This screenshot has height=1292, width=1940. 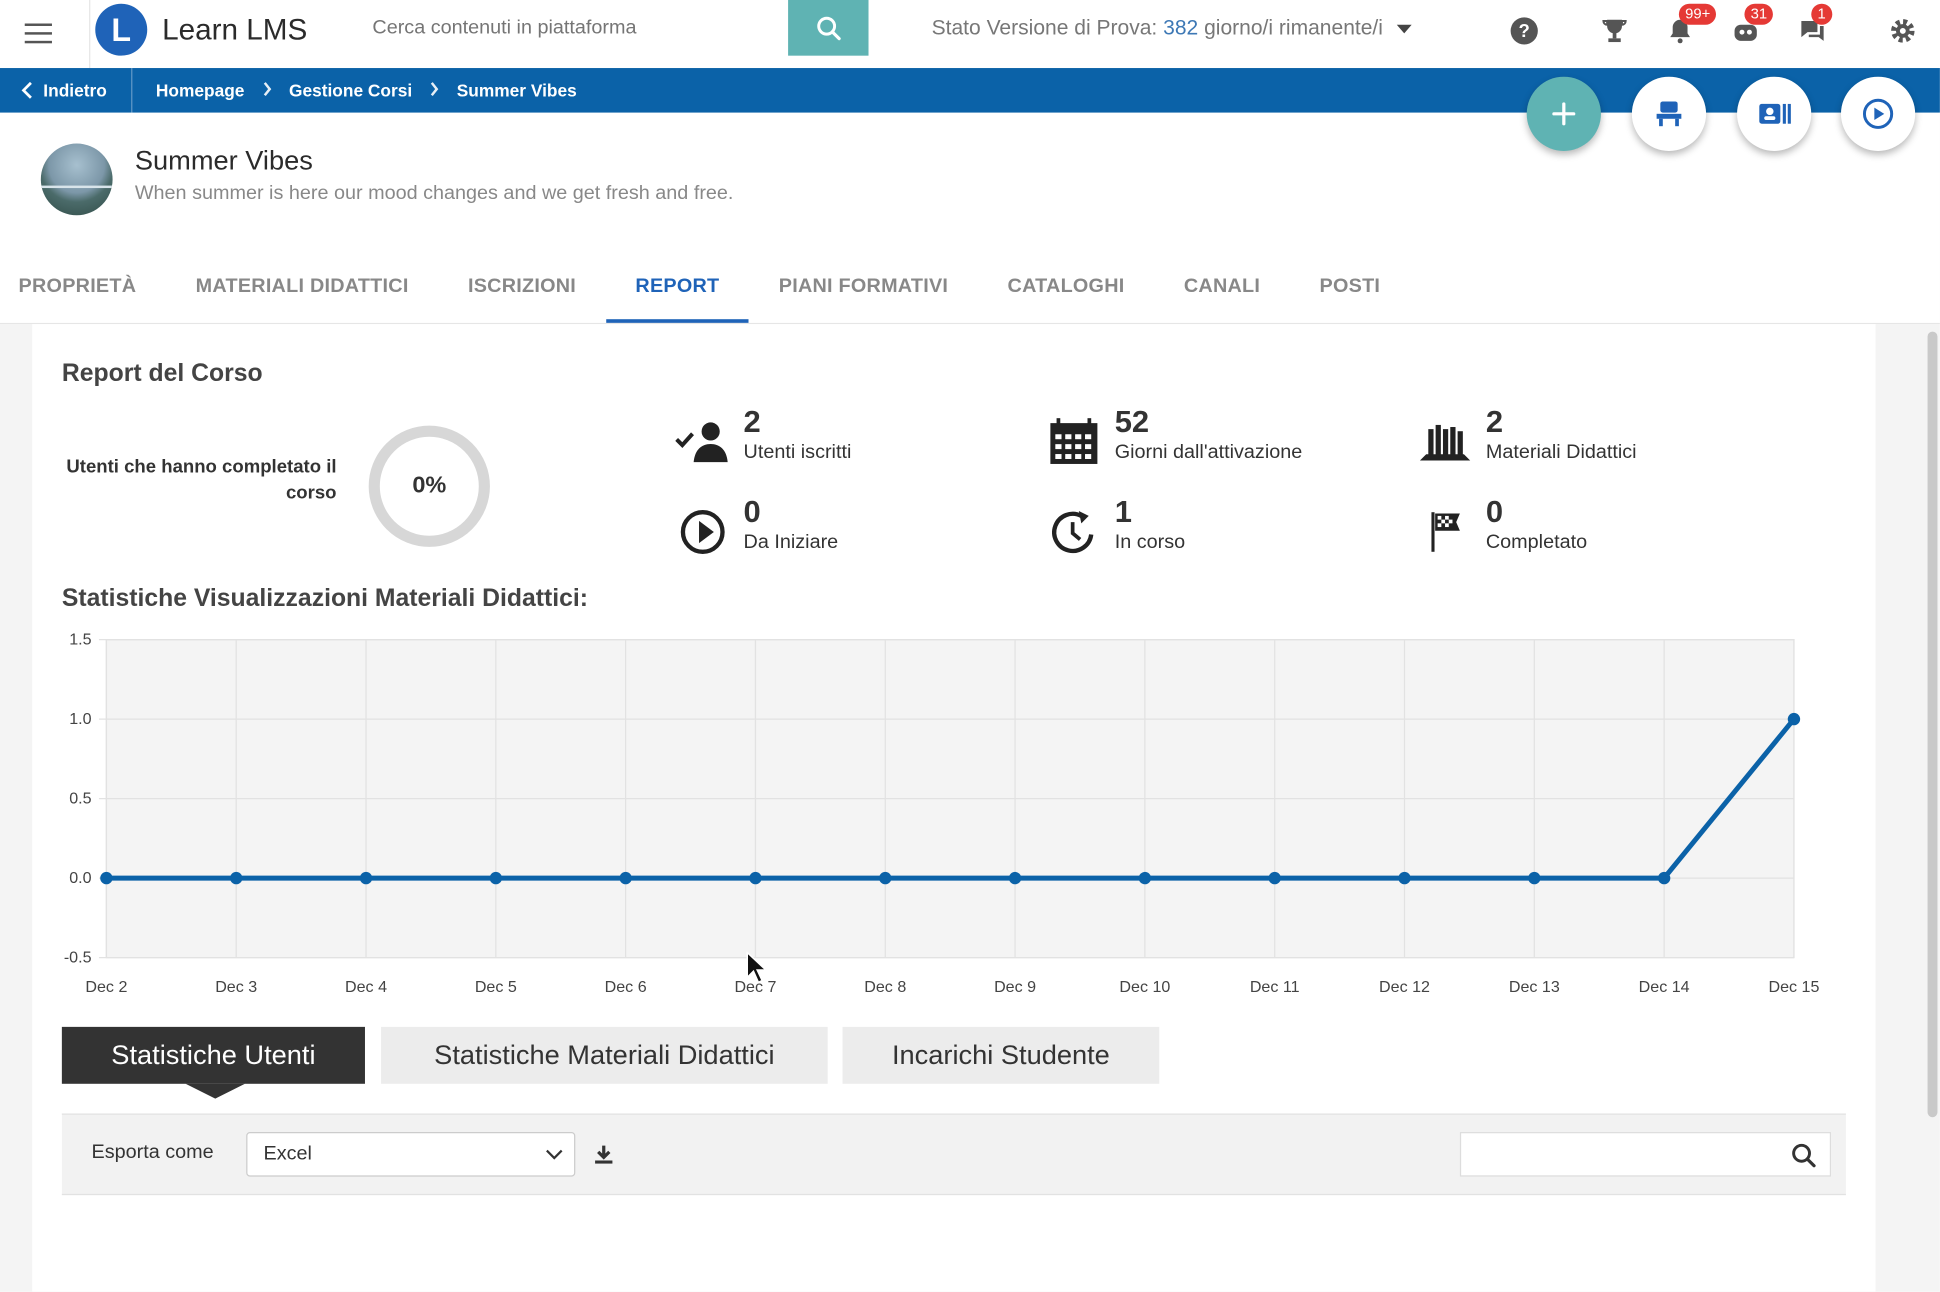 I want to click on y-tick-label: 0.5, so click(x=80, y=799).